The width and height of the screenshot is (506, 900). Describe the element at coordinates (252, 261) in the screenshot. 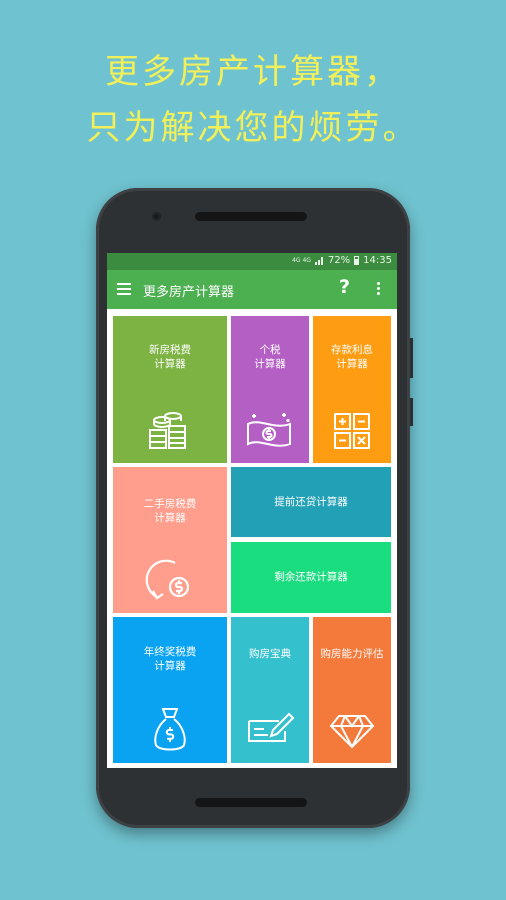

I see `status-bar: 4G 4G 72% 14:35` at that location.